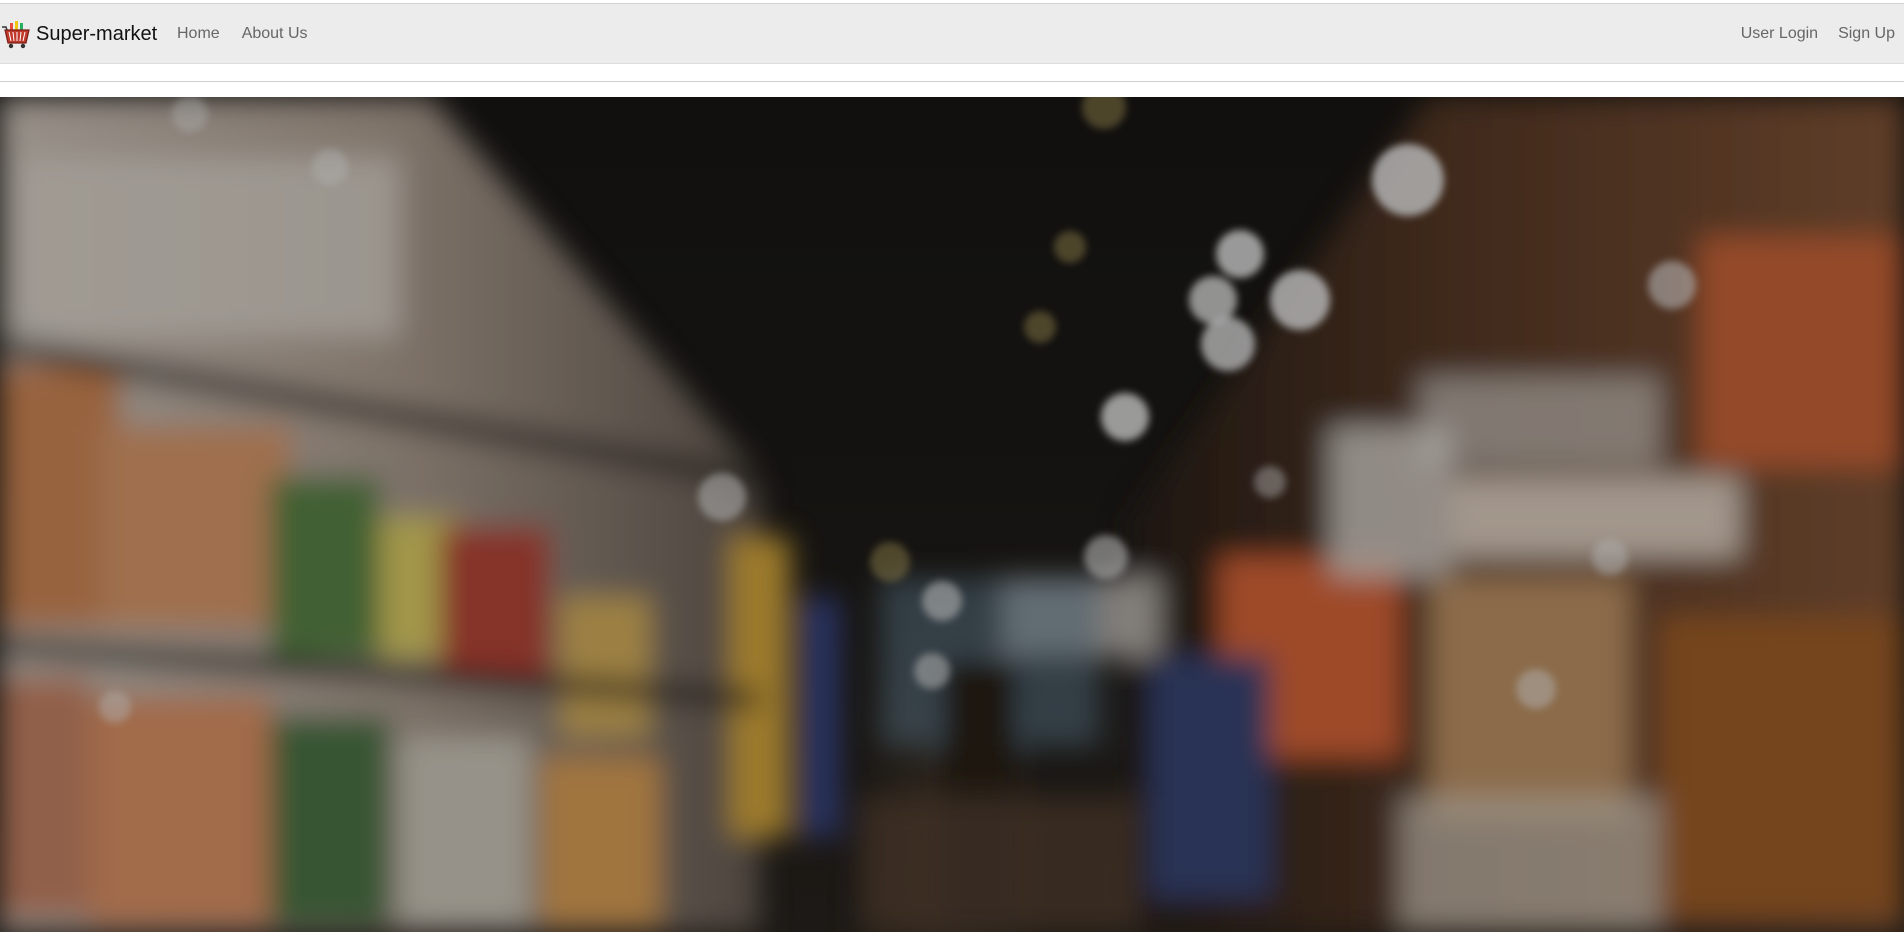 This screenshot has height=932, width=1904. I want to click on nav-about-us-link: About Us, so click(275, 34).